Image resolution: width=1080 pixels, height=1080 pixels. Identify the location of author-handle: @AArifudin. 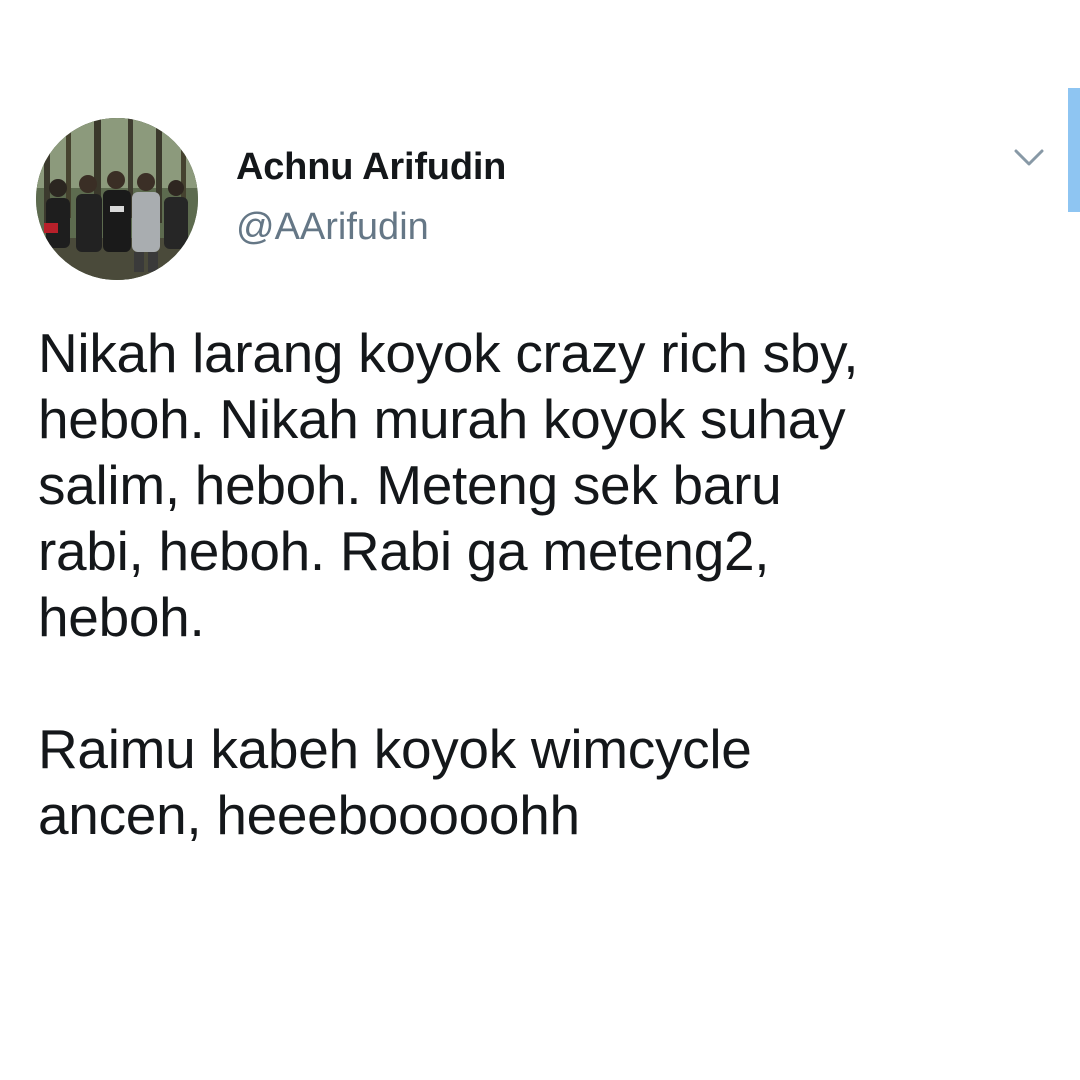
(332, 227).